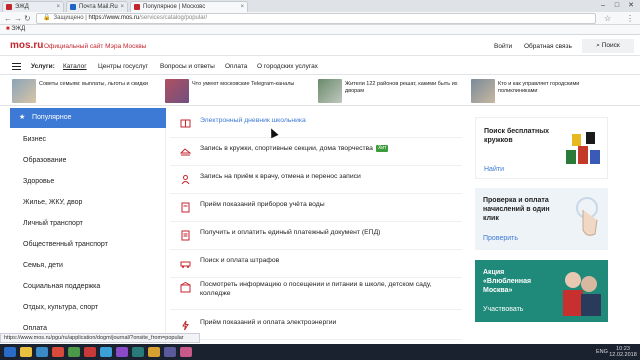  I want to click on menu-item-leisure: Отдых, культура, спорт, so click(88, 308).